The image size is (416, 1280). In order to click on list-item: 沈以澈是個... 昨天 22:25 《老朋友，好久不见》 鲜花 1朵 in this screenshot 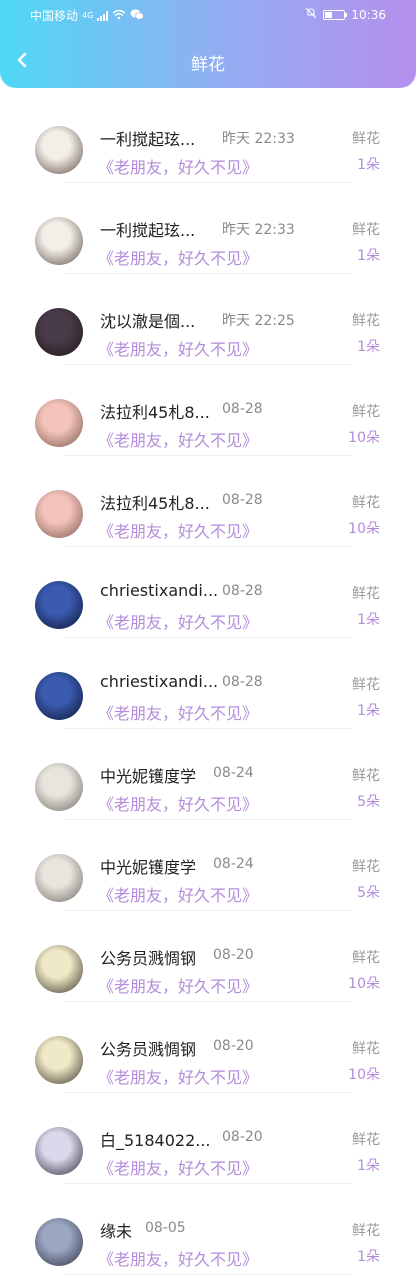, I will do `click(208, 319)`.